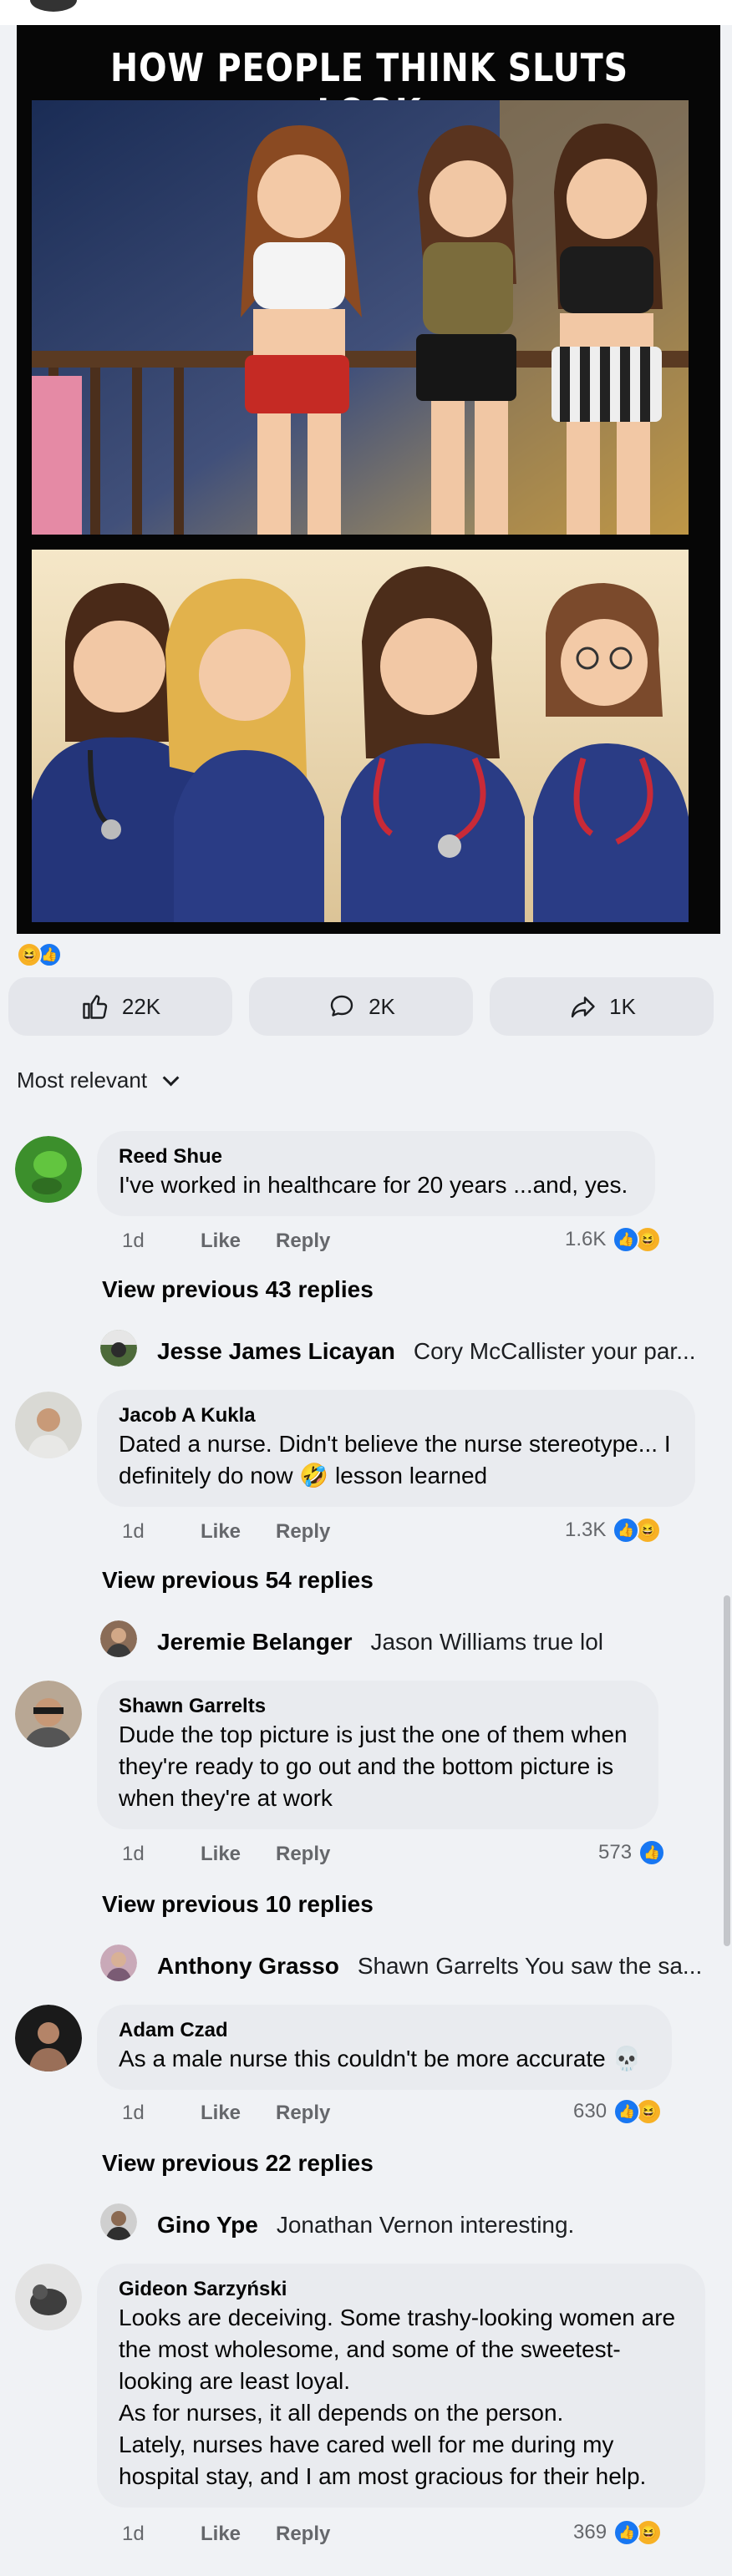 The width and height of the screenshot is (732, 2576). What do you see at coordinates (615, 1852) in the screenshot?
I see `reaction-number: 573` at bounding box center [615, 1852].